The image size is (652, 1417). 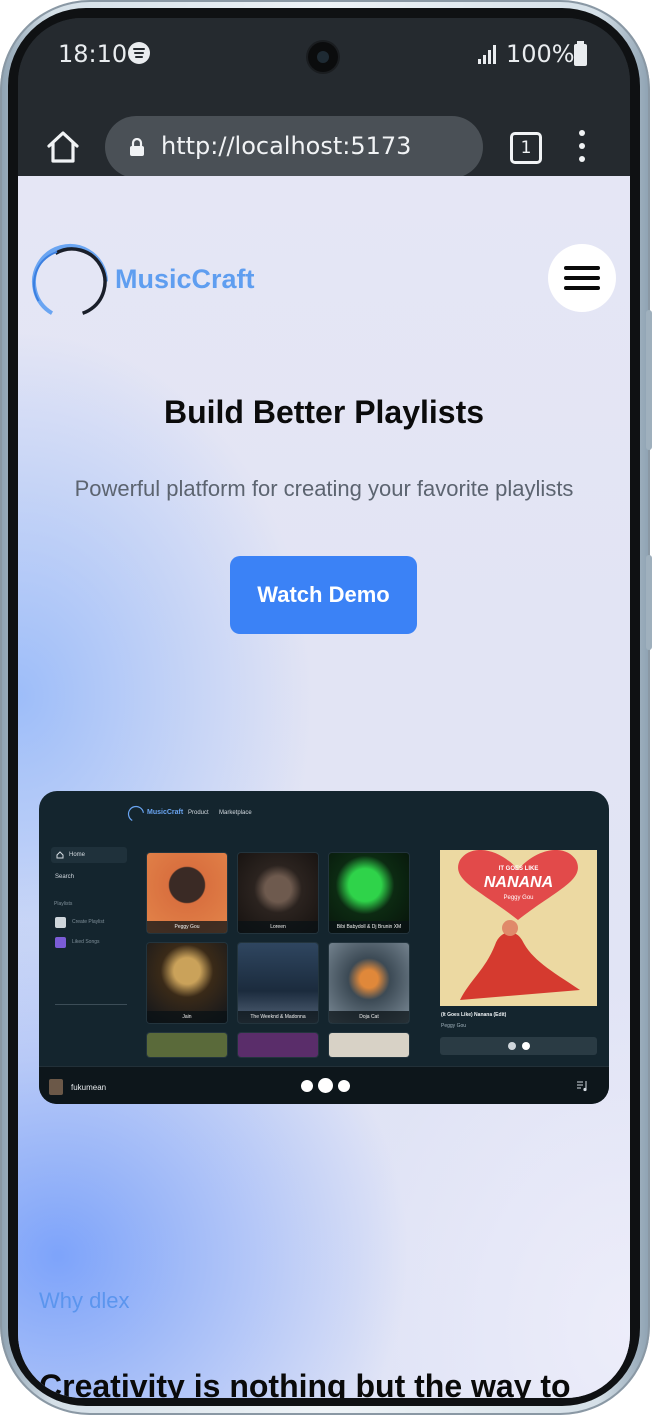 I want to click on preview-prev-icon, so click(x=307, y=1086).